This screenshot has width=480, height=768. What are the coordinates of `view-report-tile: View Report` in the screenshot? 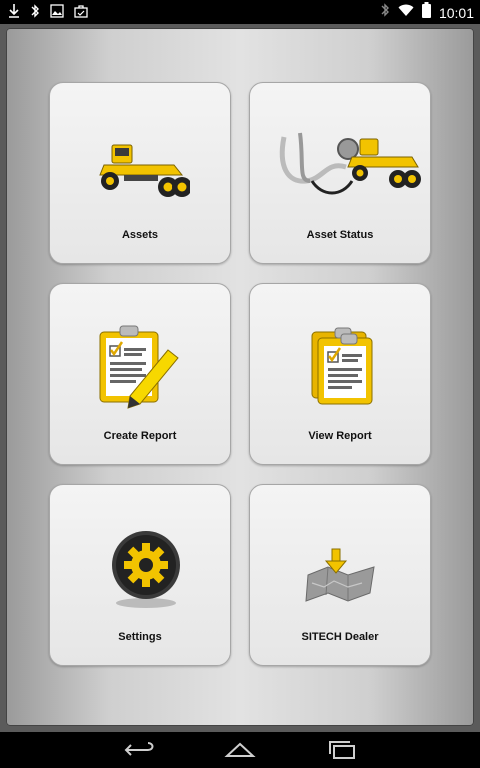 It's located at (340, 374).